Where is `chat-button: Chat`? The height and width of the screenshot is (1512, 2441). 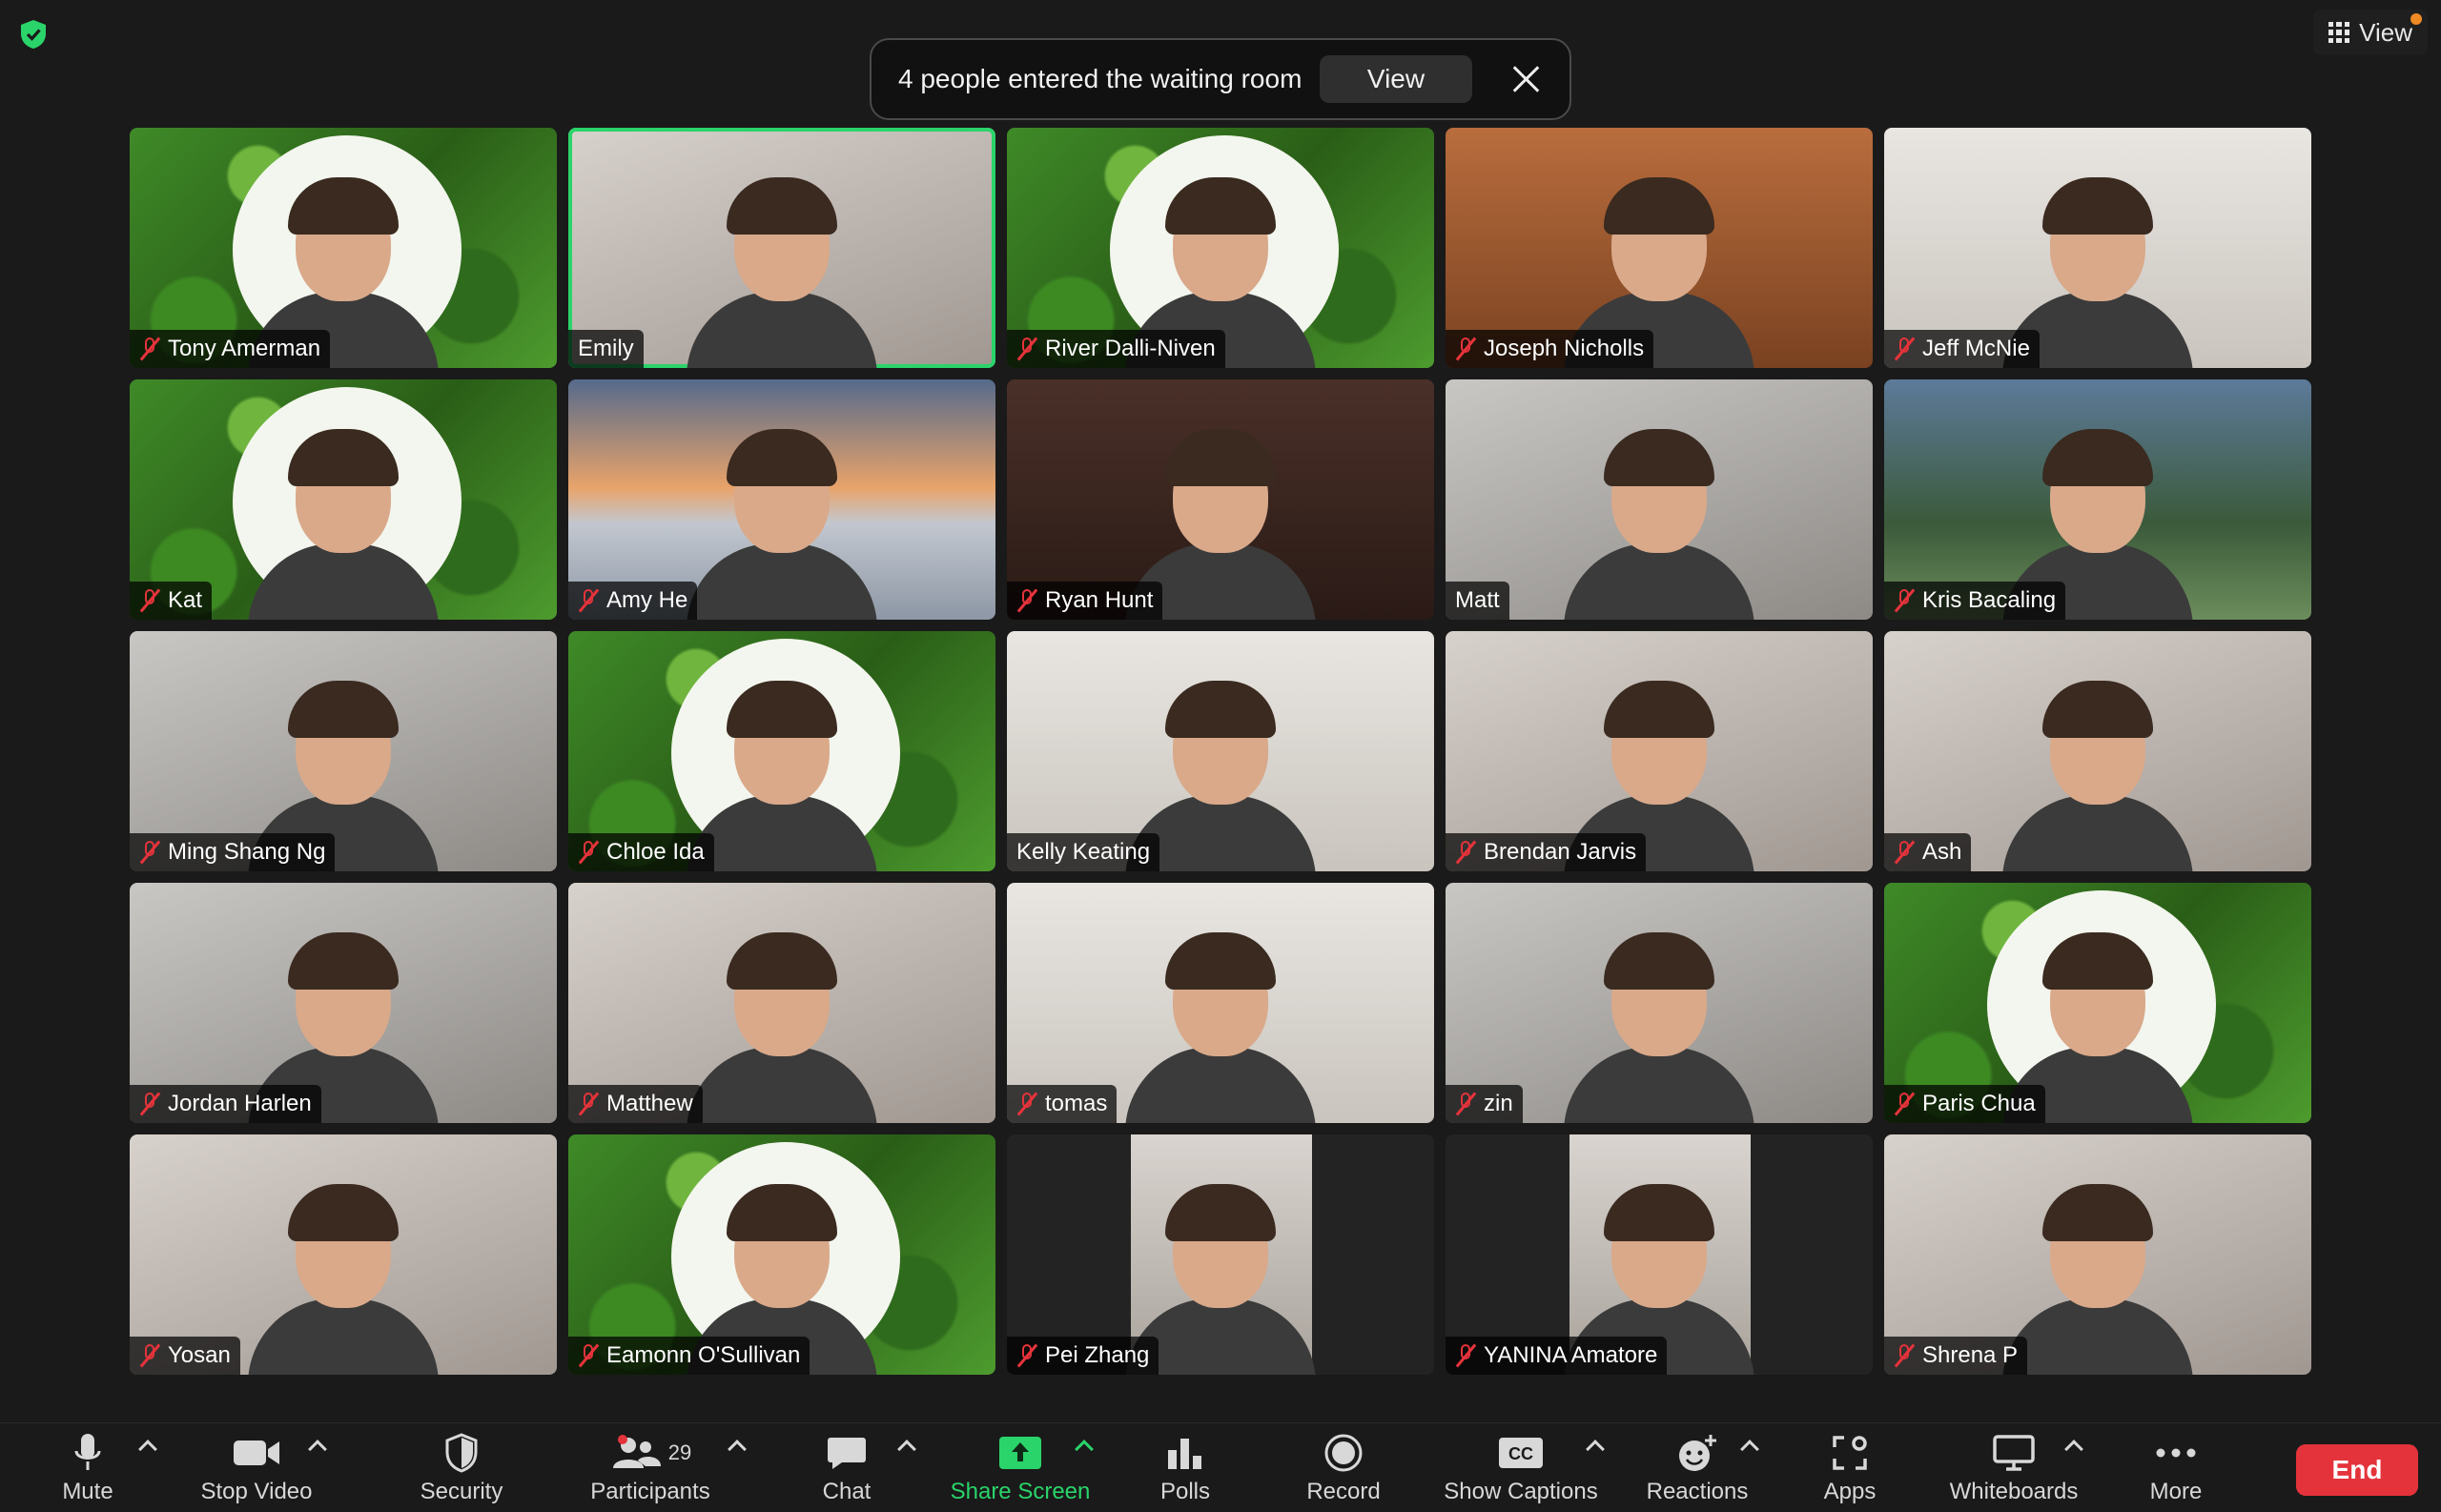 chat-button: Chat is located at coordinates (847, 1467).